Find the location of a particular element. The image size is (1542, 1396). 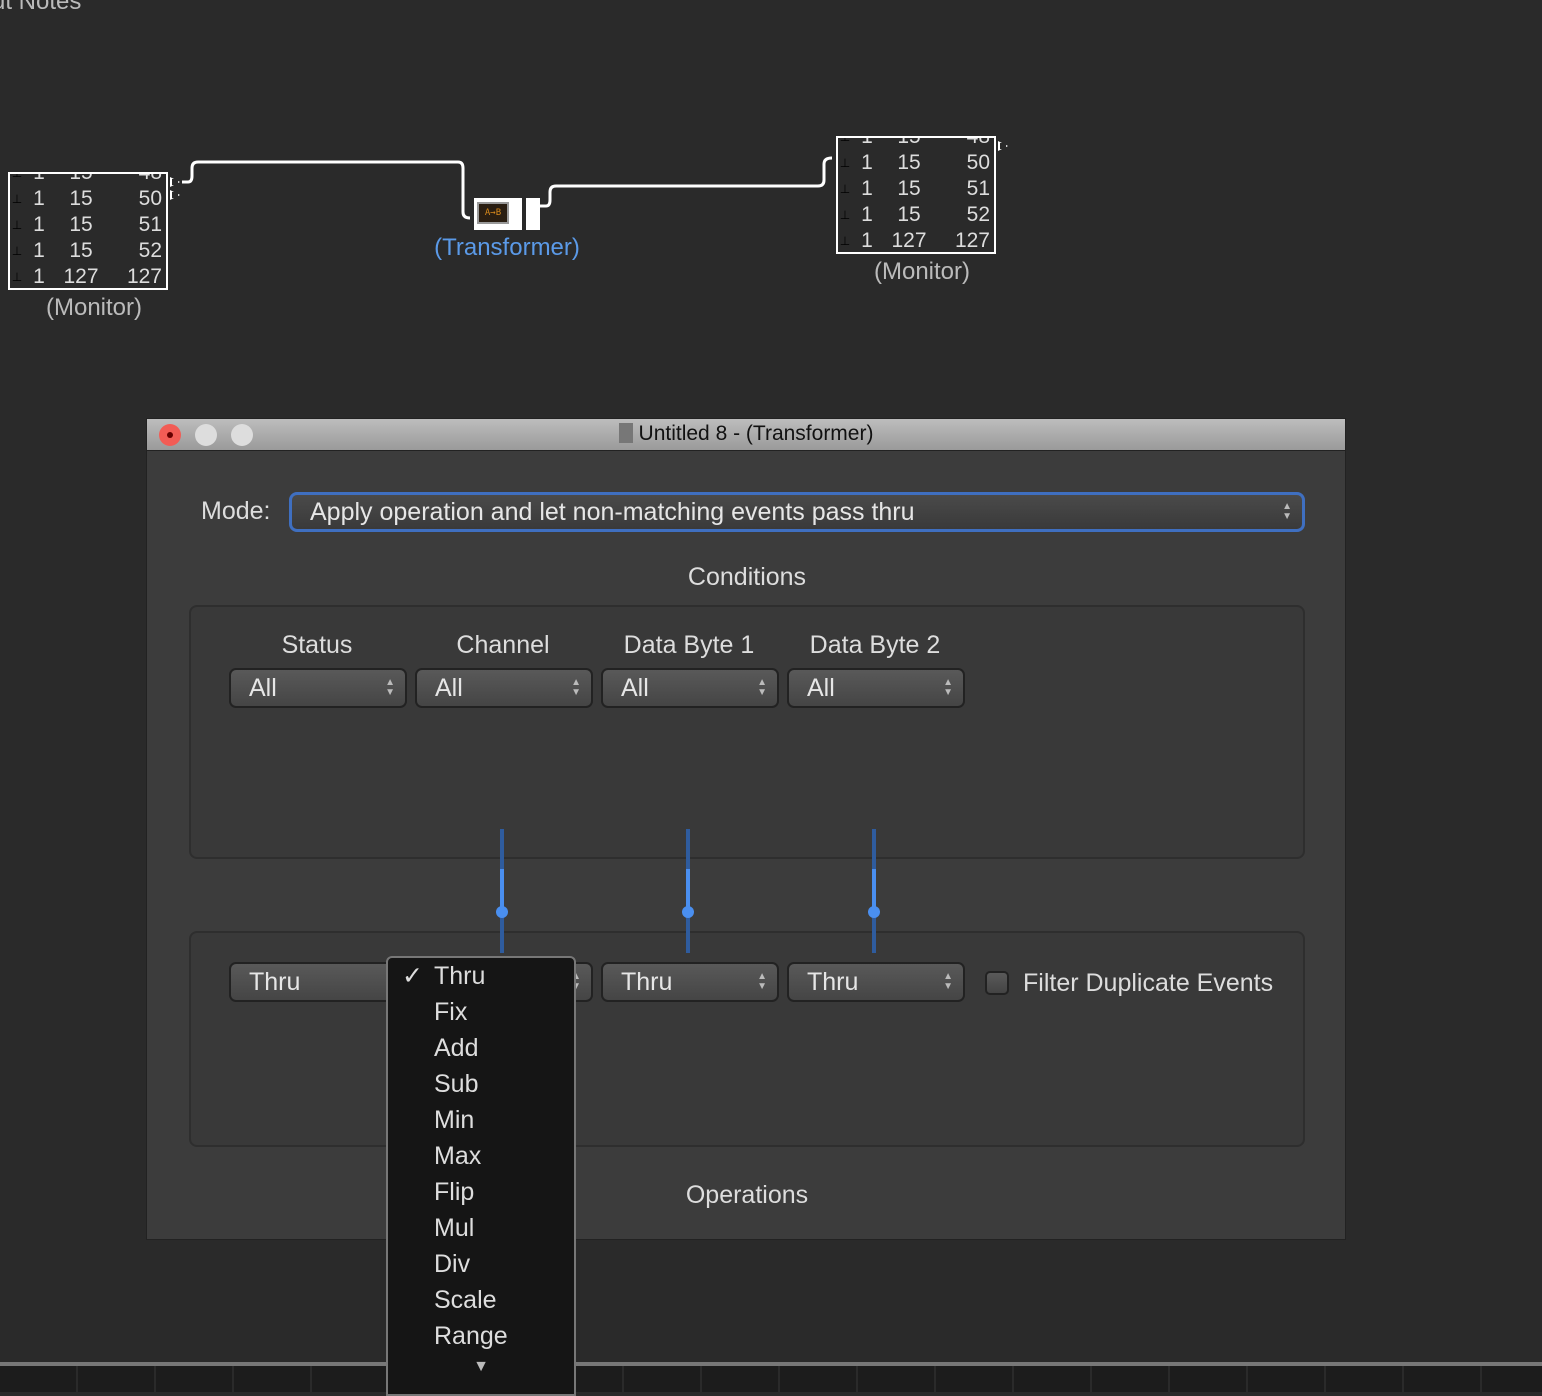

document-icon is located at coordinates (625, 433).